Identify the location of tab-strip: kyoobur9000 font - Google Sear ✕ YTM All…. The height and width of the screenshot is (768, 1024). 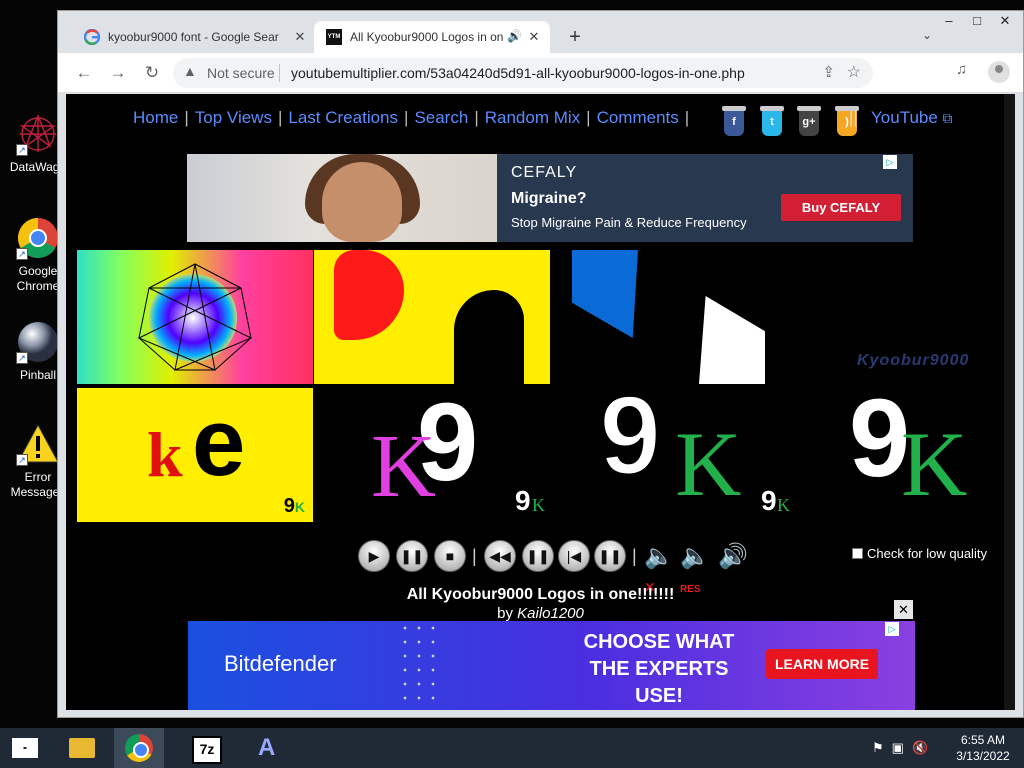
(540, 32).